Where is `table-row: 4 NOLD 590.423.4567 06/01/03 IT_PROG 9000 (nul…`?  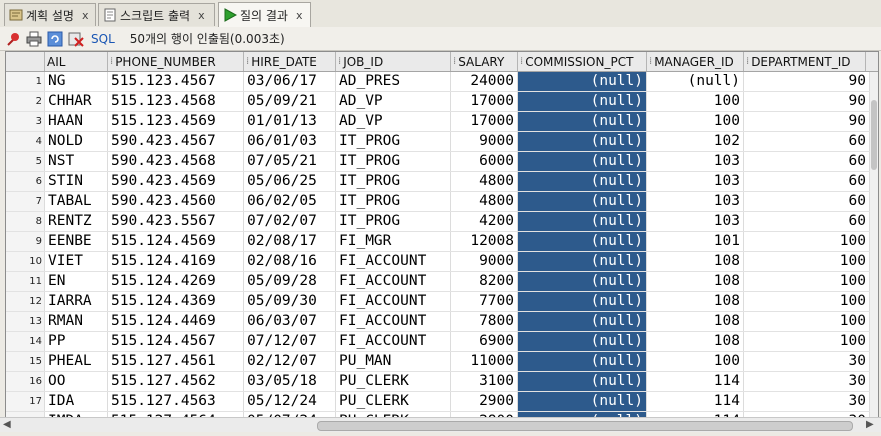
table-row: 4 NOLD 590.423.4567 06/01/03 IT_PROG 9000 (nul… is located at coordinates (442, 142).